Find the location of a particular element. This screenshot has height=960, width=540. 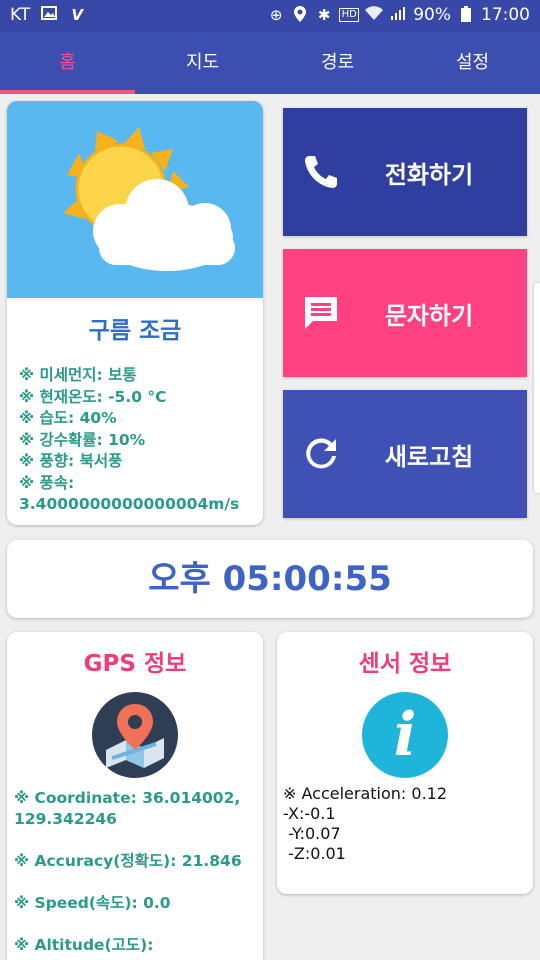

sms-button: 문자하기 is located at coordinates (405, 313).